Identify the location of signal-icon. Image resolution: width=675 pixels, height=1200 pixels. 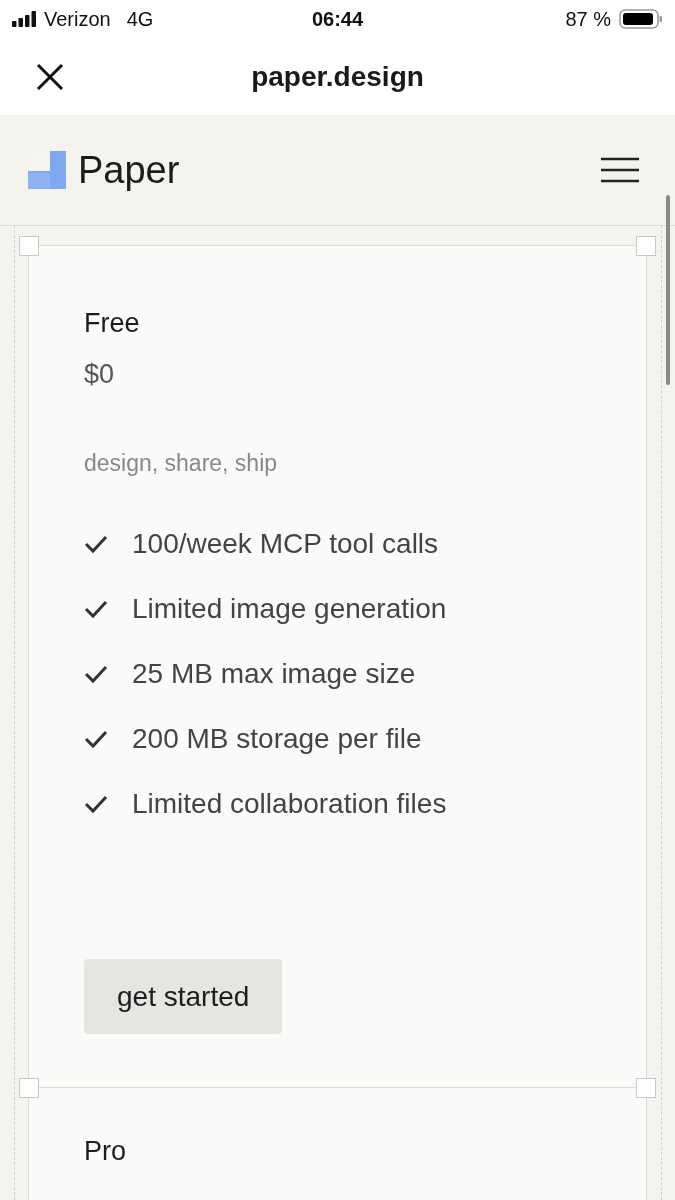
(25, 19).